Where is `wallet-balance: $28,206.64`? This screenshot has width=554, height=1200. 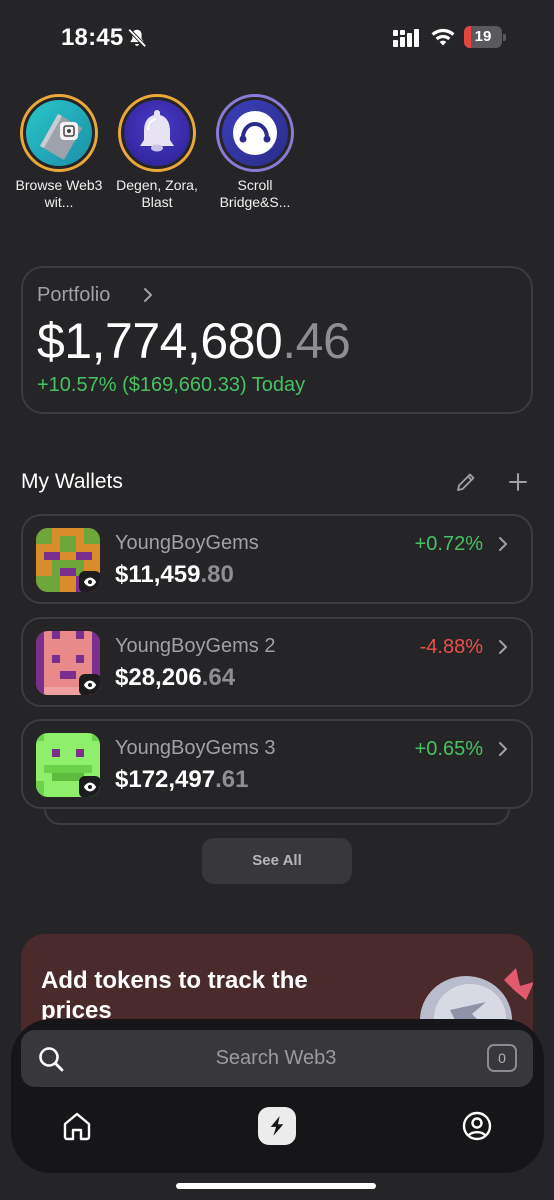 wallet-balance: $28,206.64 is located at coordinates (175, 677).